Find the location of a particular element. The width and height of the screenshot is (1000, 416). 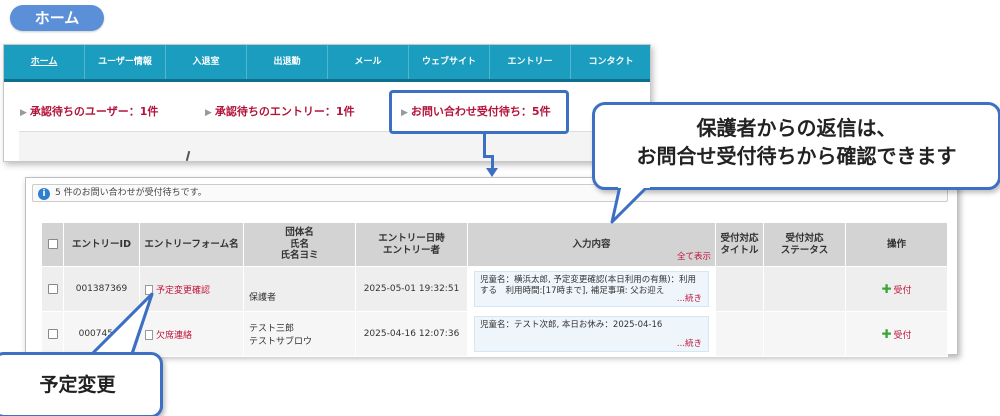

content-preview: 児童名：テスト次郎, 本日お休み：2025-04-16 ...続き is located at coordinates (591, 334).